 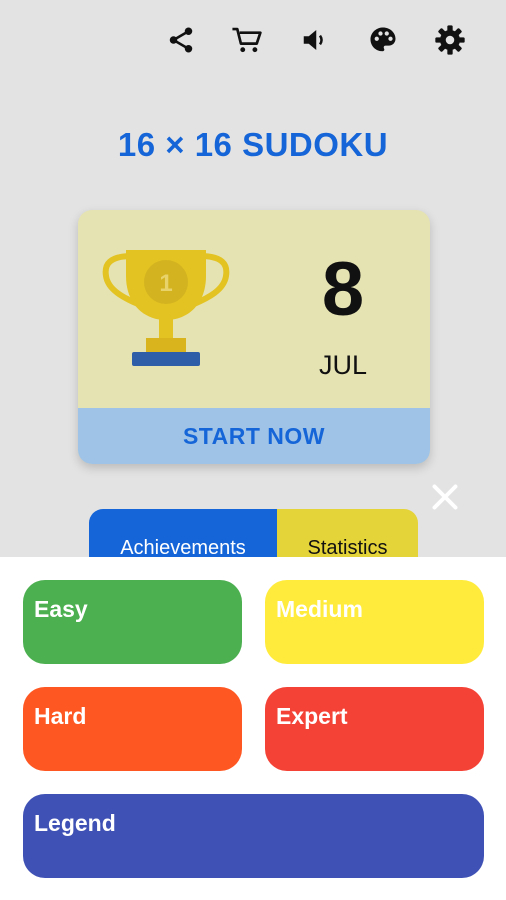 What do you see at coordinates (374, 729) in the screenshot?
I see `expert-button: Expert` at bounding box center [374, 729].